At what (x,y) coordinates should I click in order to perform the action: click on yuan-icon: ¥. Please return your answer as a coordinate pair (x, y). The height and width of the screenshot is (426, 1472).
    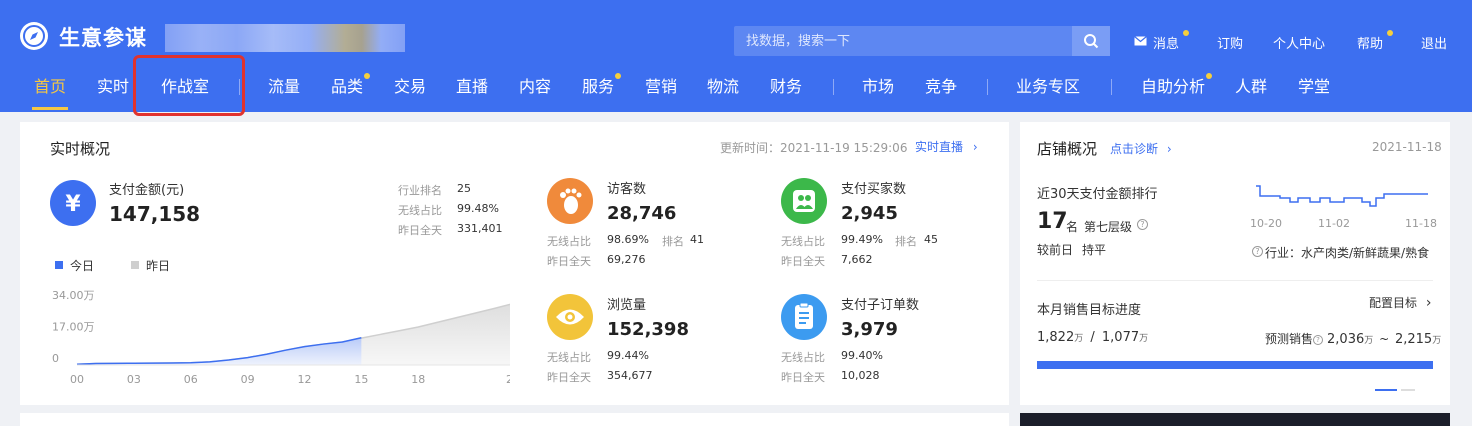
    Looking at the image, I should click on (73, 203).